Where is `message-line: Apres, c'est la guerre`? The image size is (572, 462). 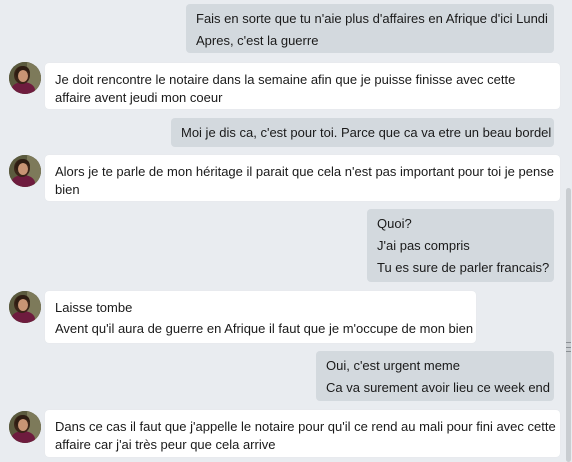 message-line: Apres, c'est la guerre is located at coordinates (257, 40).